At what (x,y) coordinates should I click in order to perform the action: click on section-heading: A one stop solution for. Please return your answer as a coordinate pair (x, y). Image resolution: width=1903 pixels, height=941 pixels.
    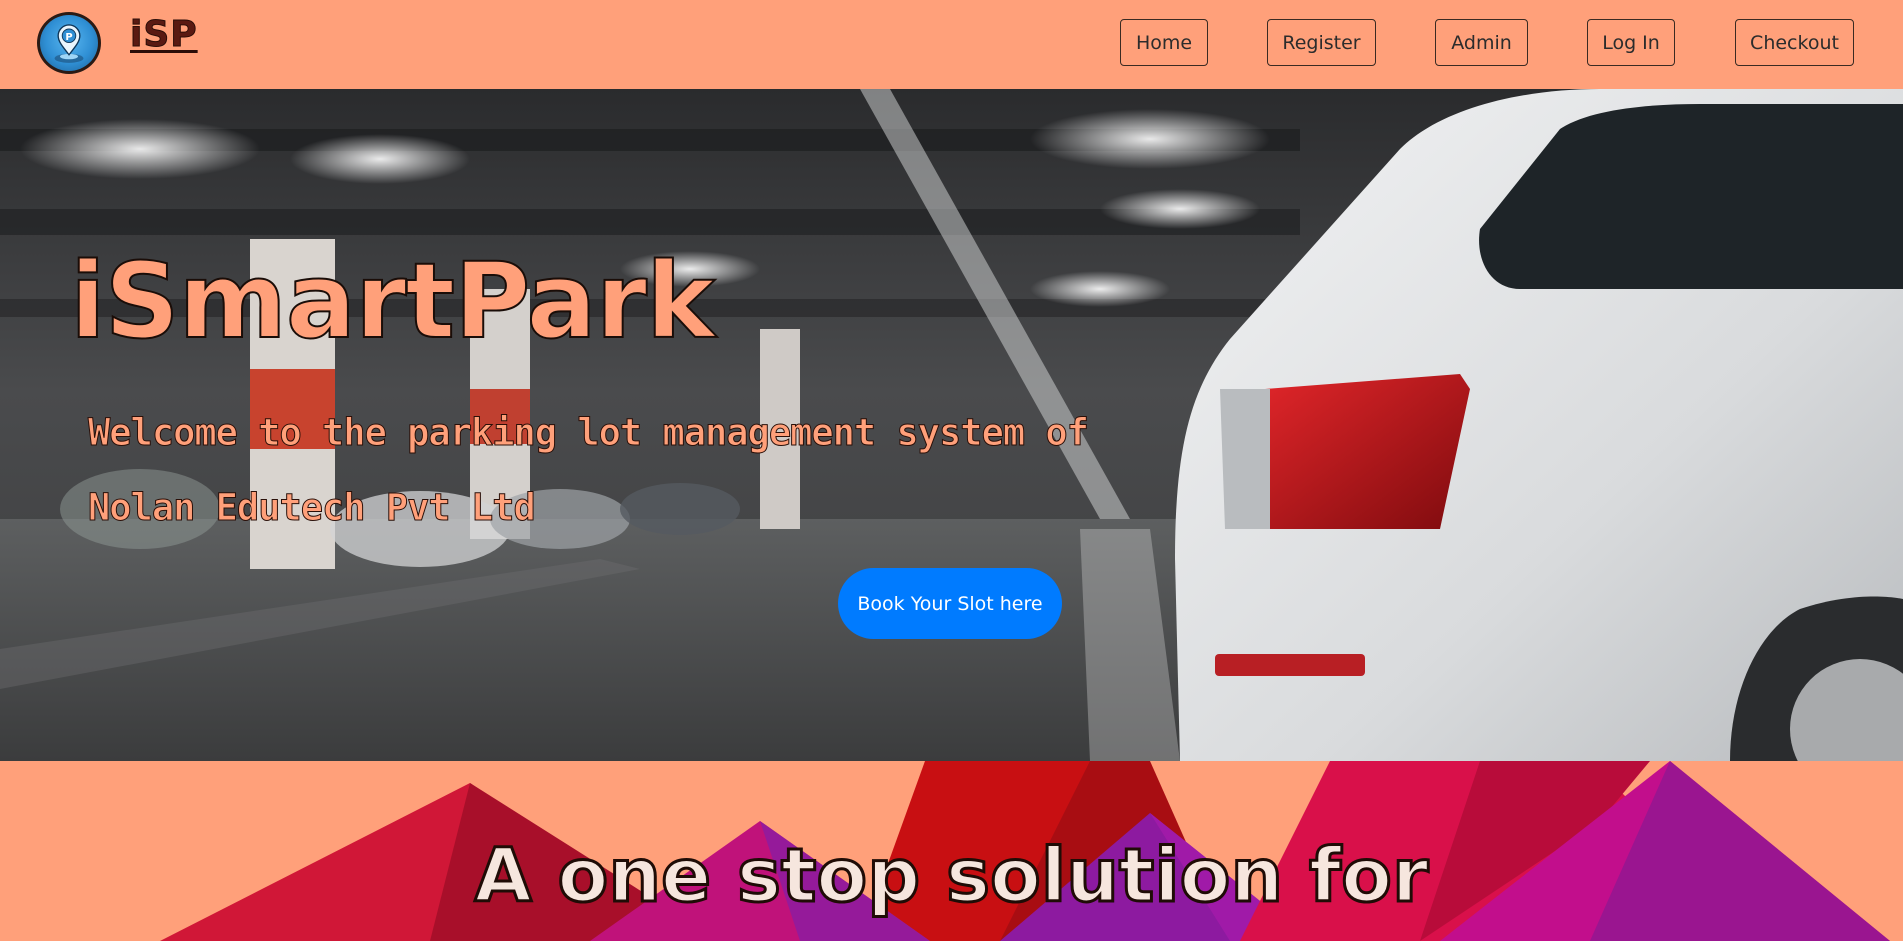
    Looking at the image, I should click on (951, 876).